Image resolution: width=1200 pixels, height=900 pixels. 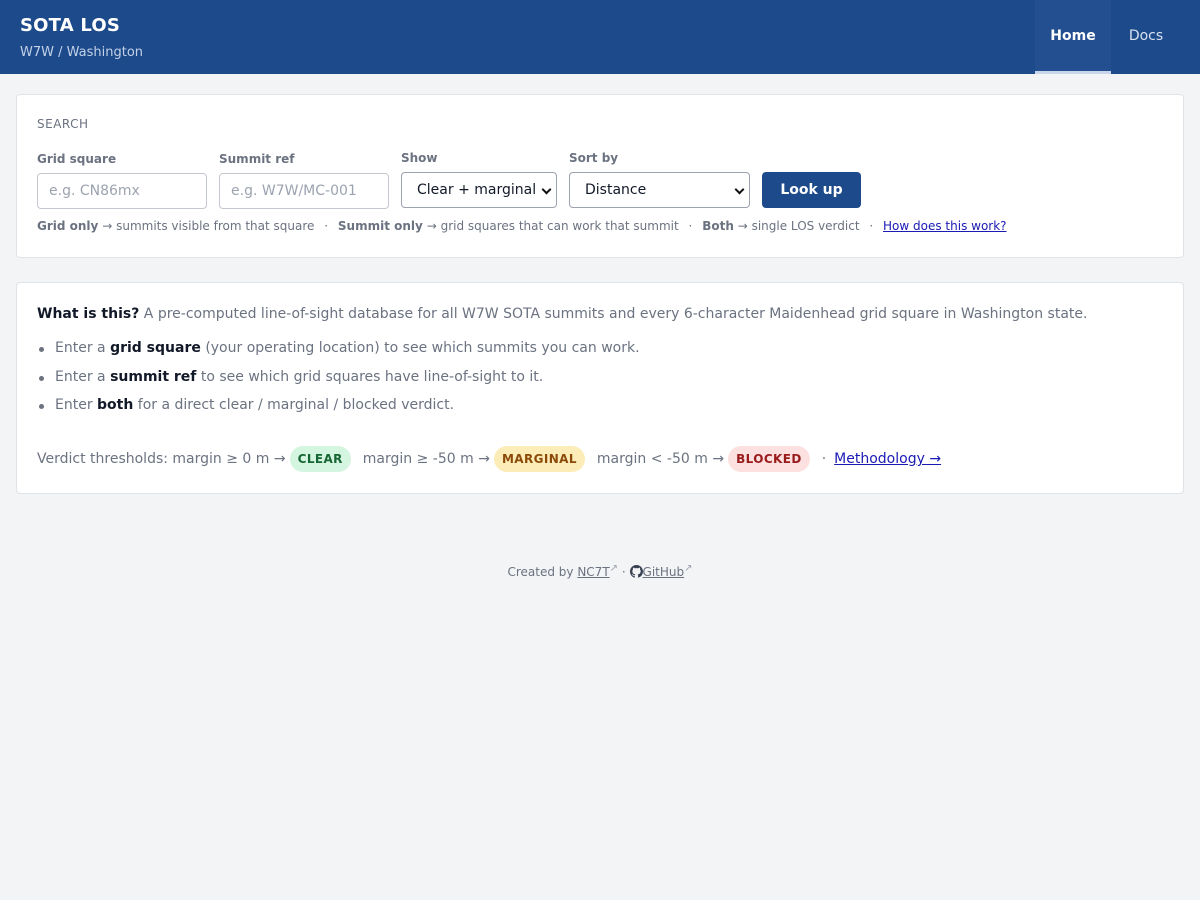 I want to click on blocked-threshold-text: margin < -50 m →, so click(x=660, y=459).